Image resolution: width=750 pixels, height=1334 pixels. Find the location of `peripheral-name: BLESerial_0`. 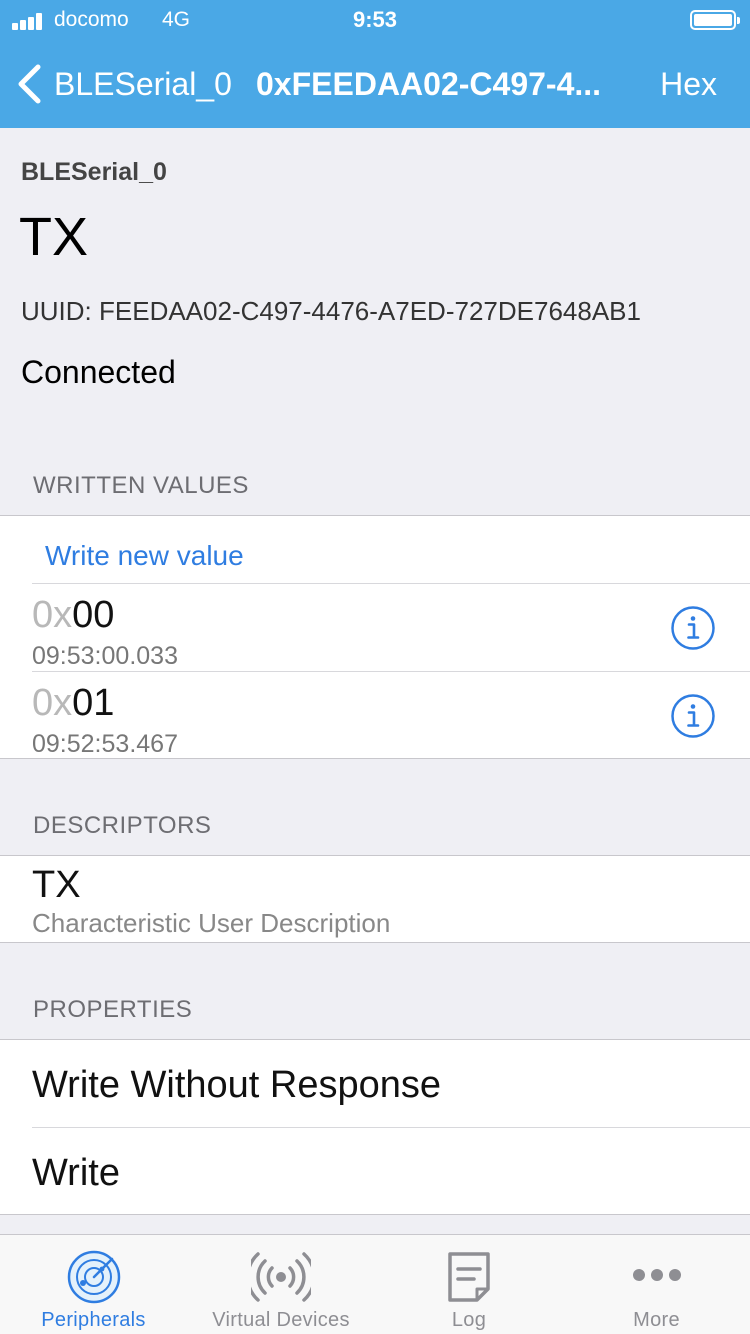

peripheral-name: BLESerial_0 is located at coordinates (94, 172).